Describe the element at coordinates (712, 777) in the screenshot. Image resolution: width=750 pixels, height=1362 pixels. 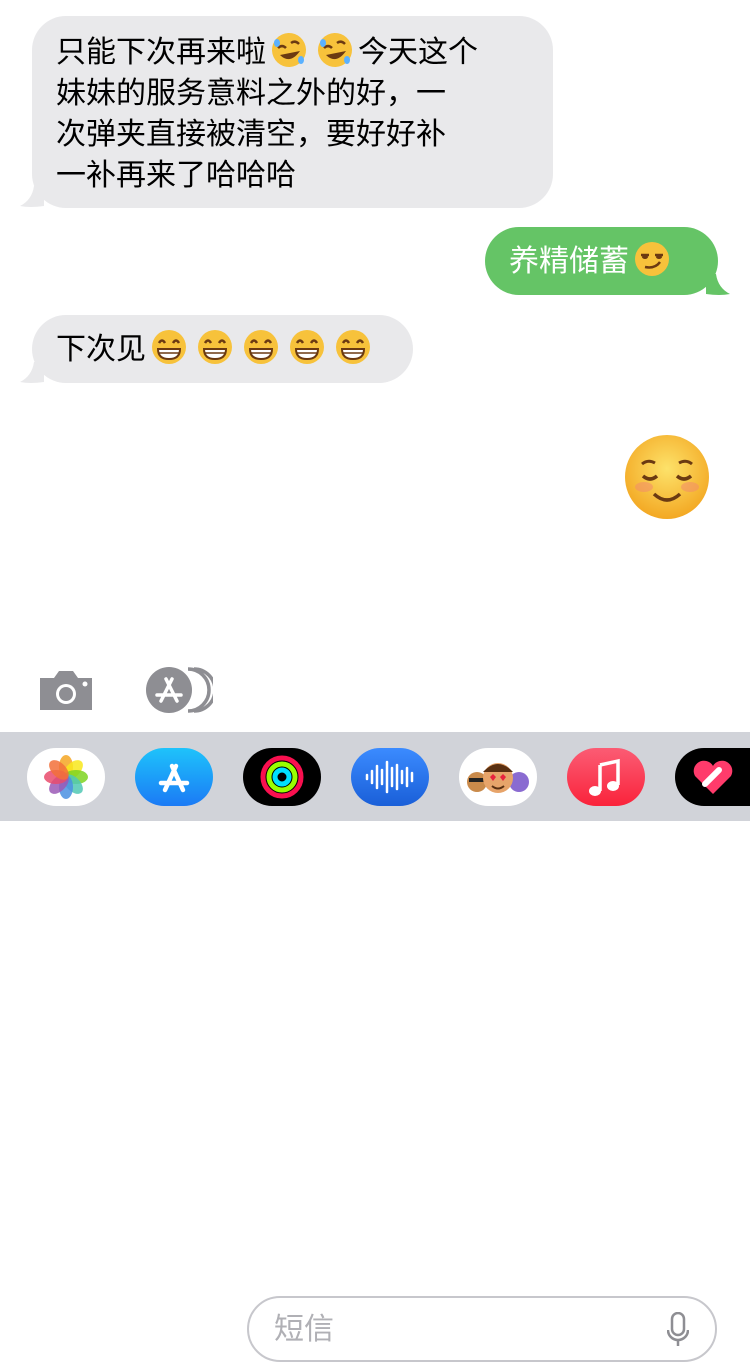
I see `digital-touch-icon` at that location.